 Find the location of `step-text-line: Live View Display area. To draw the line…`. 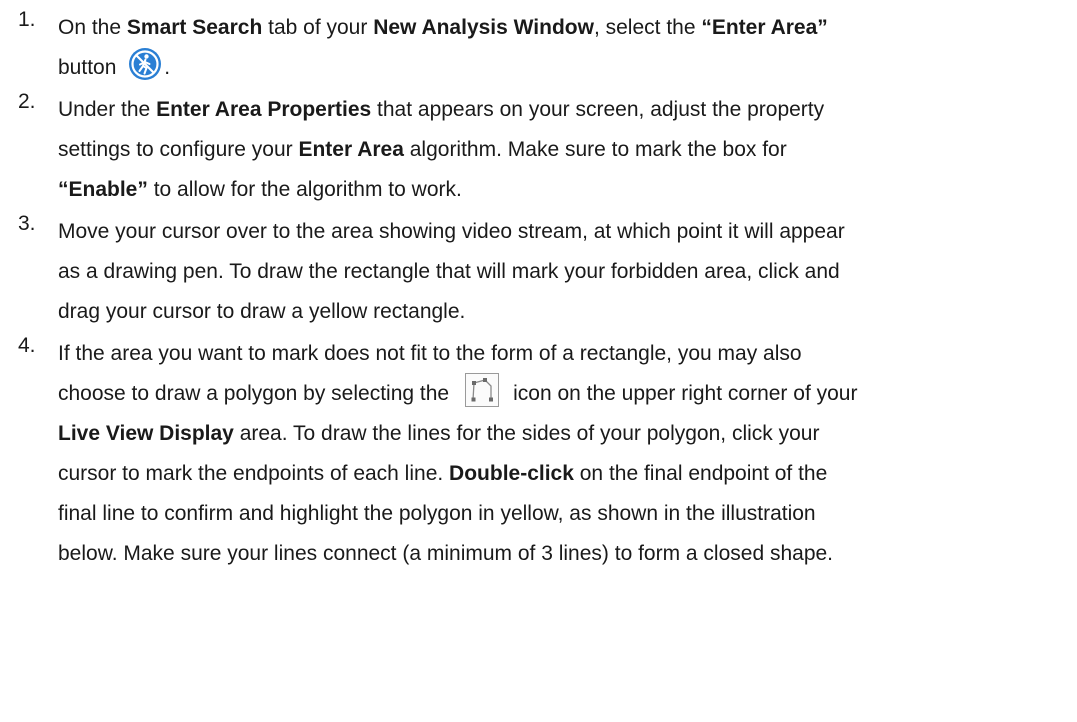

step-text-line: Live View Display area. To draw the line… is located at coordinates (567, 434).